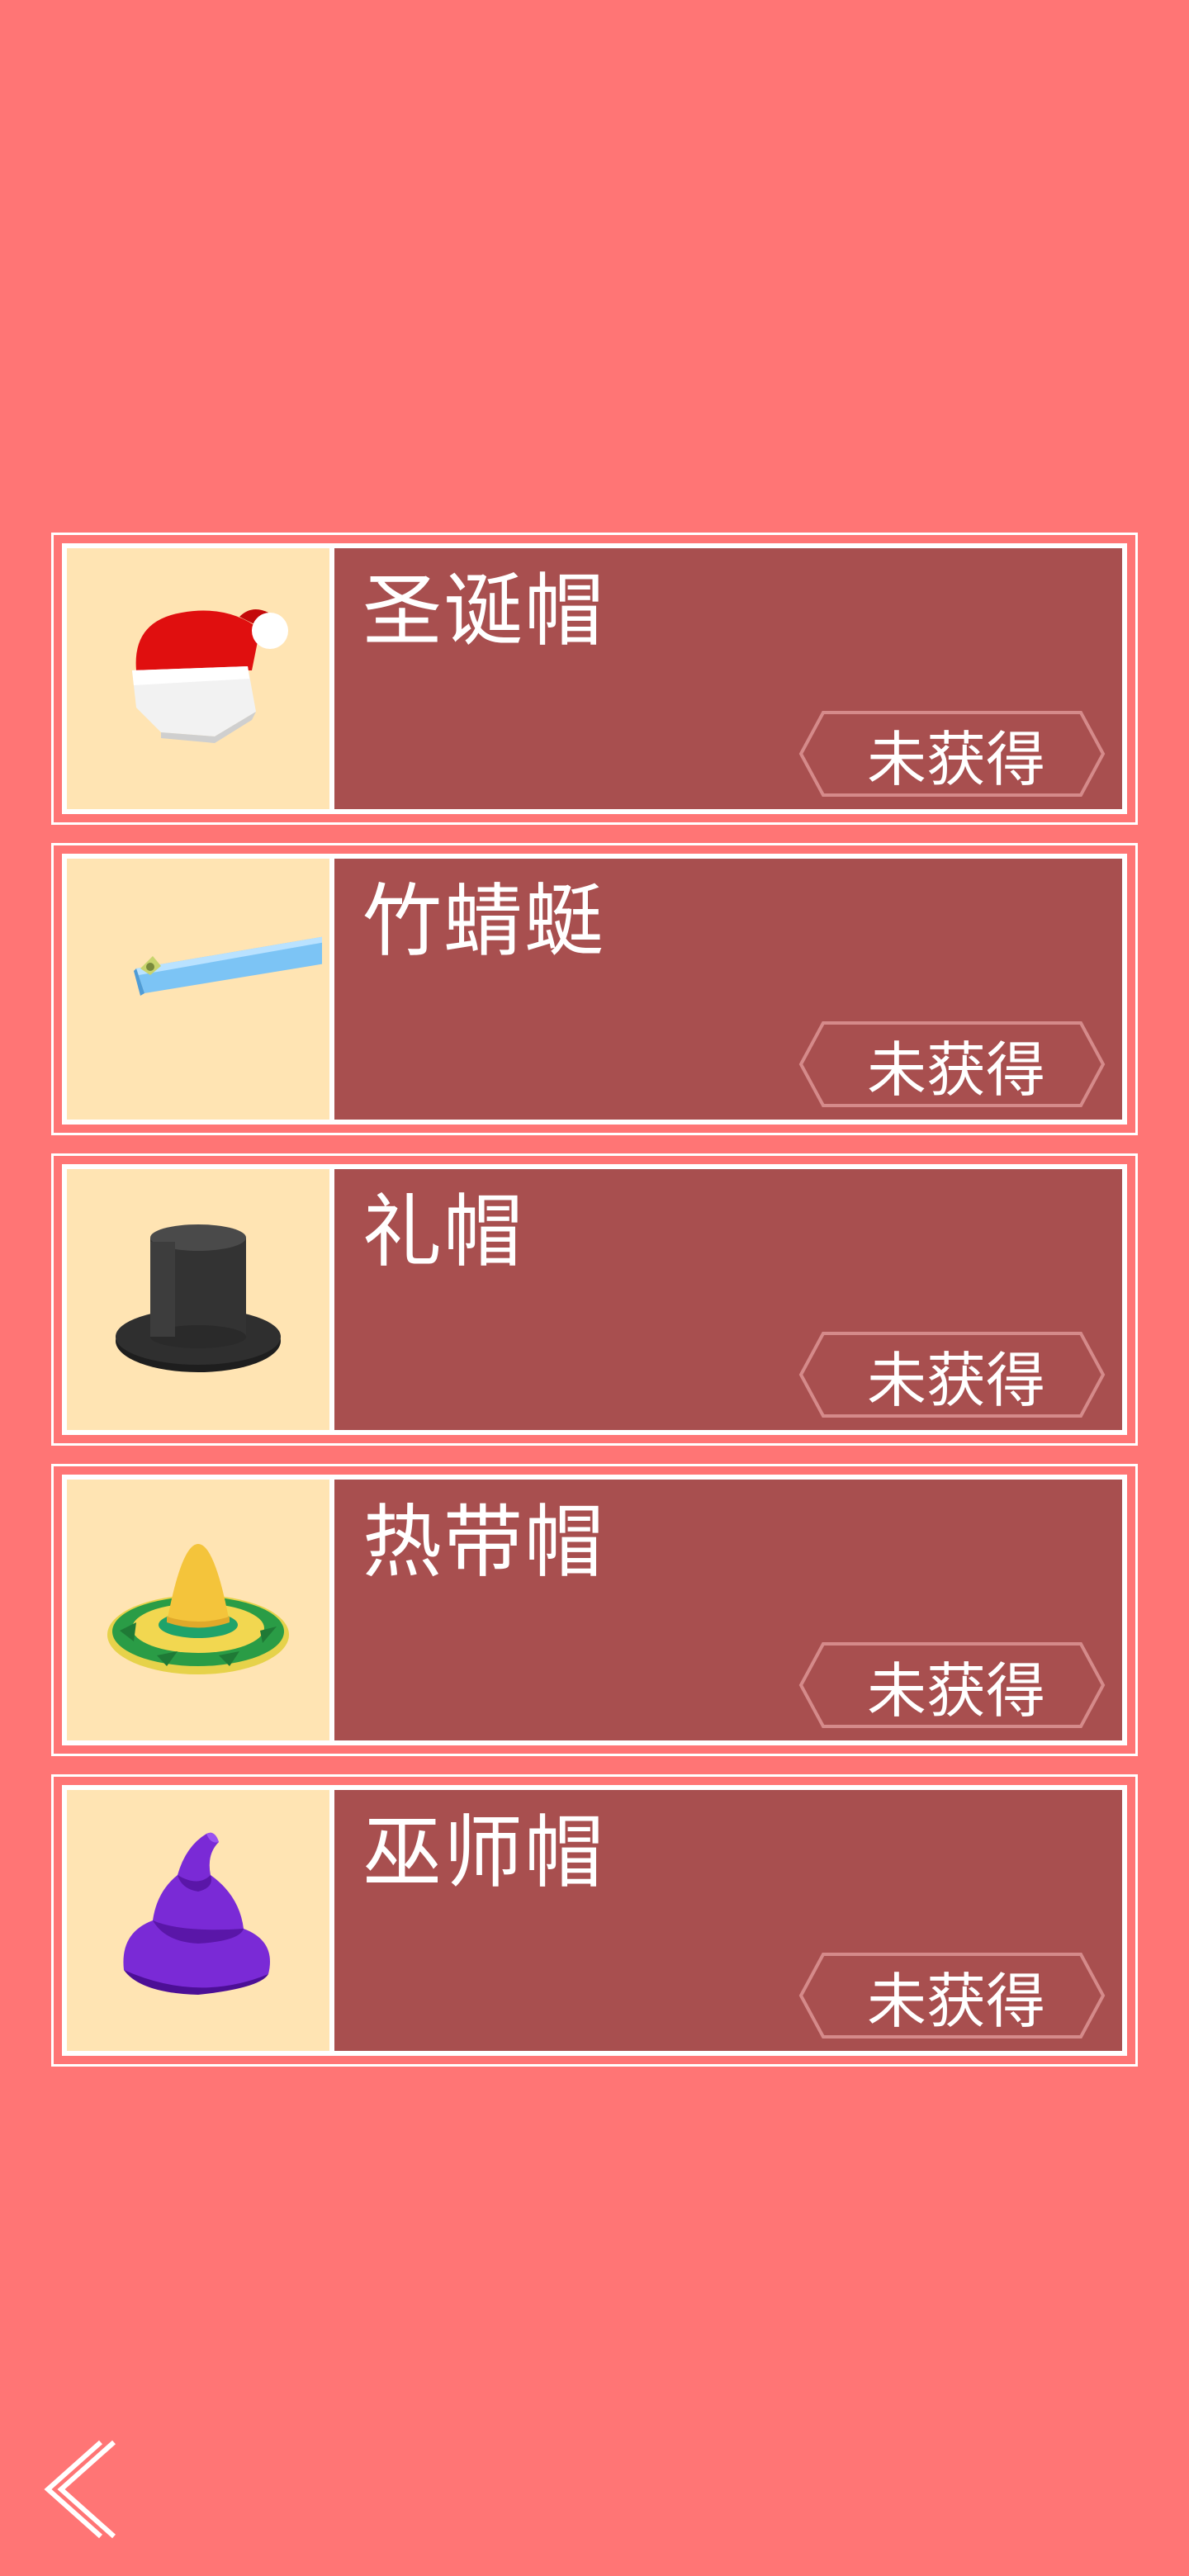  What do you see at coordinates (483, 611) in the screenshot?
I see `hat-name: 圣诞帽` at bounding box center [483, 611].